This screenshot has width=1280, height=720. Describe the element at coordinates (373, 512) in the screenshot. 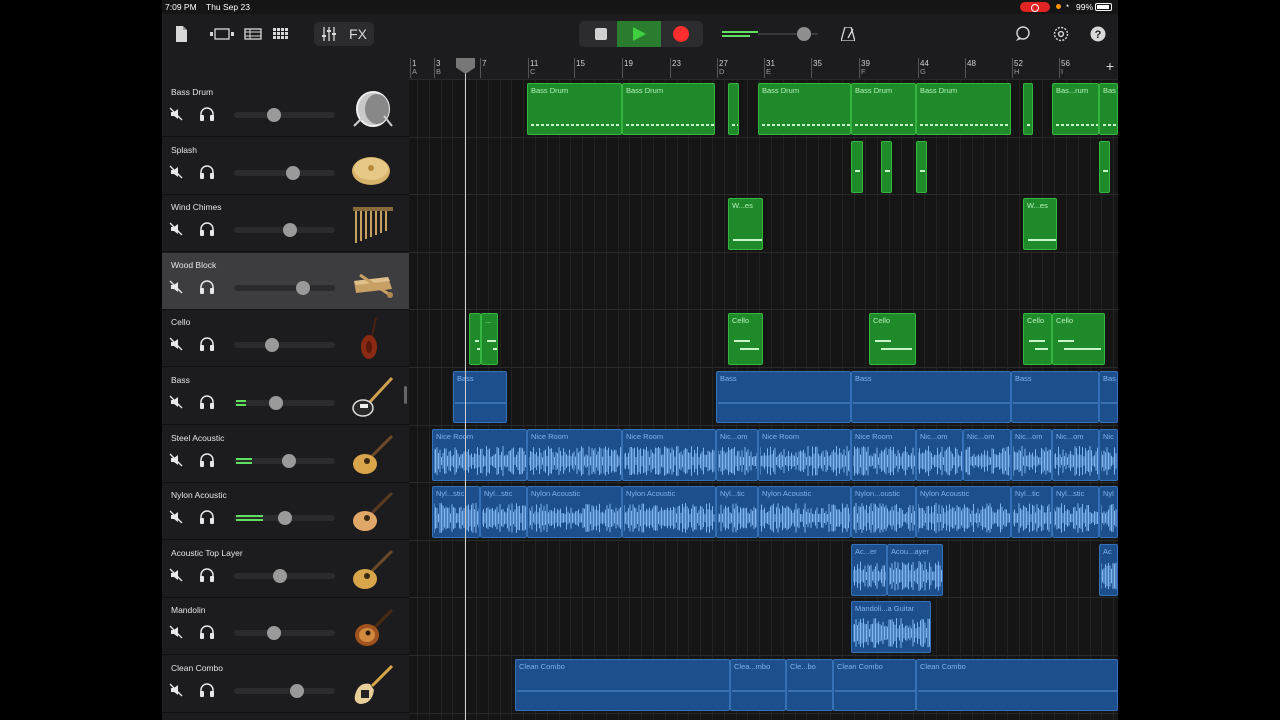

I see `nylon-instrument-icon` at that location.